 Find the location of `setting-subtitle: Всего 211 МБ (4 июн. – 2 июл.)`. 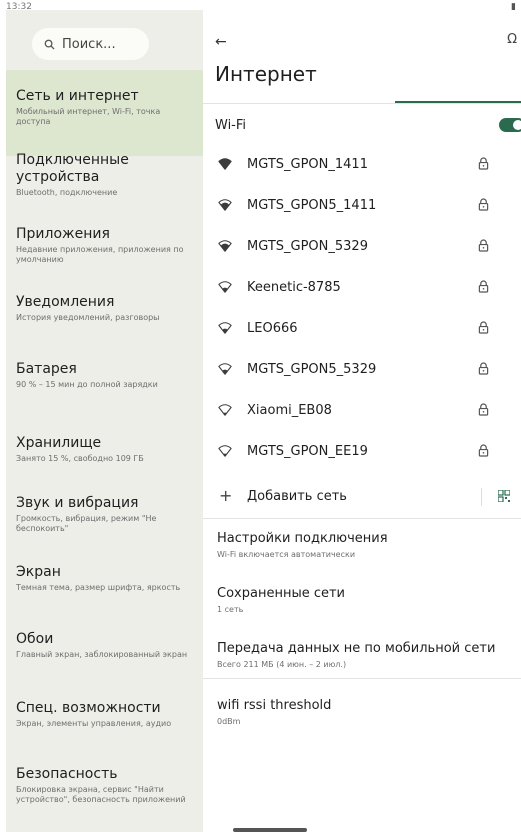

setting-subtitle: Всего 211 МБ (4 июн. – 2 июл.) is located at coordinates (282, 664).